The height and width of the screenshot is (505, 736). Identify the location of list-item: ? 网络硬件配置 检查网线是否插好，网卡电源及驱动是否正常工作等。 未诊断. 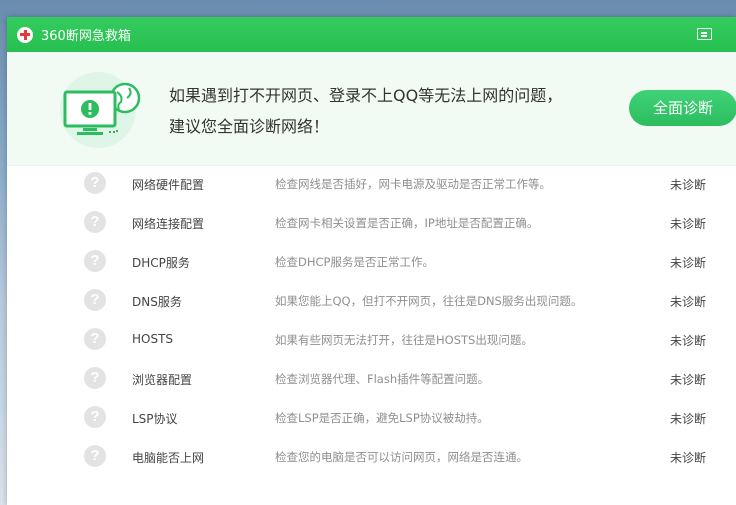
(371, 185).